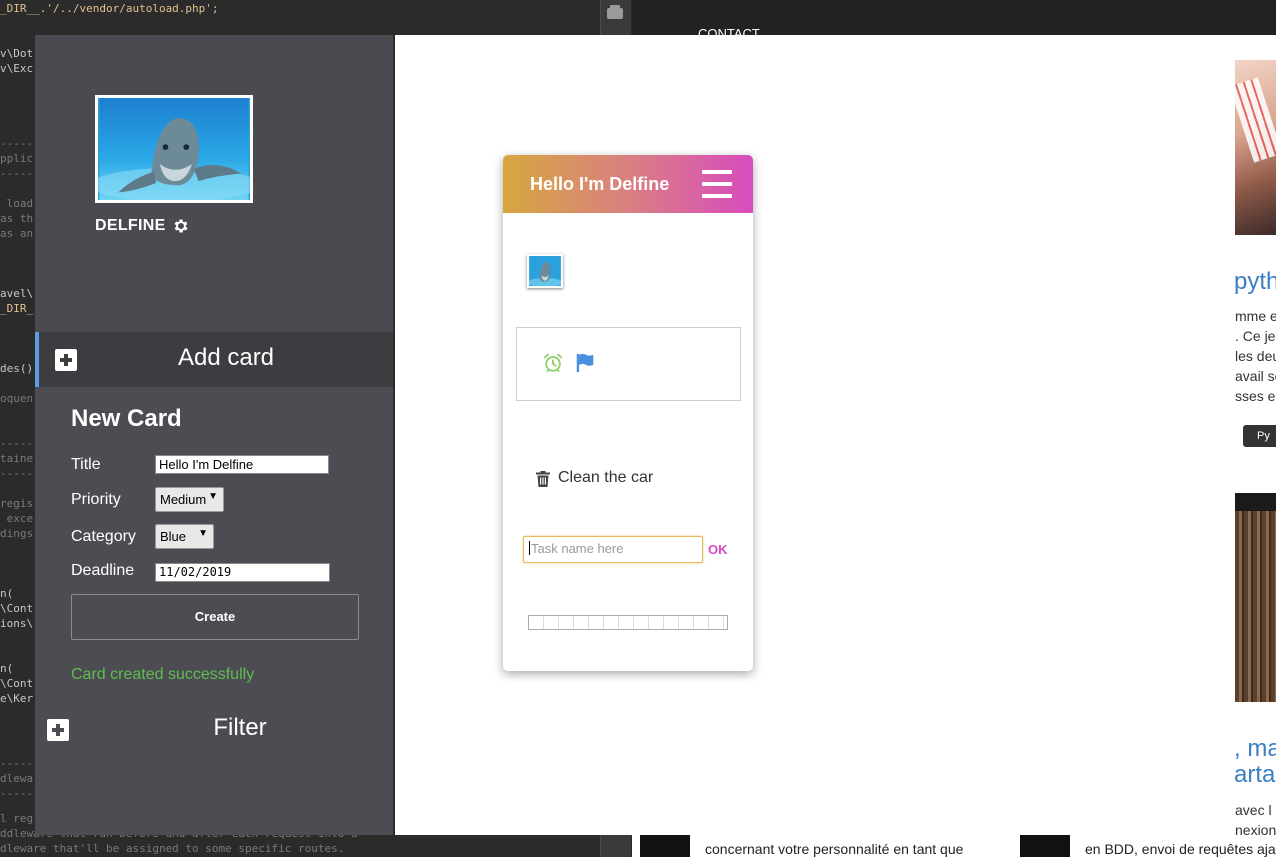 This screenshot has width=1276, height=857. I want to click on dolphin-avatar-image, so click(174, 149).